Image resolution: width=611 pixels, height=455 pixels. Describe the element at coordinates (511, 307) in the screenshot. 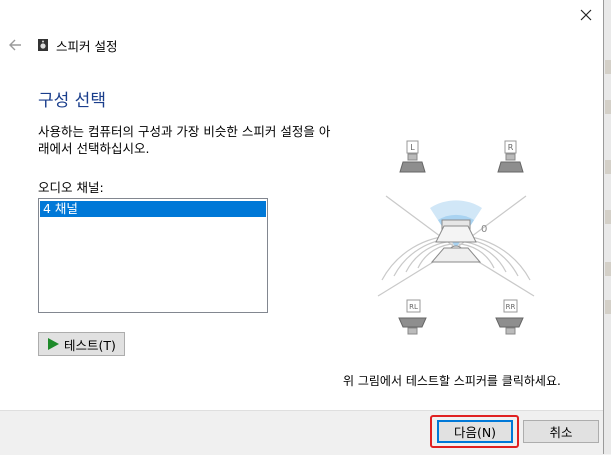

I see `speaker-rear-right-label: RR` at that location.